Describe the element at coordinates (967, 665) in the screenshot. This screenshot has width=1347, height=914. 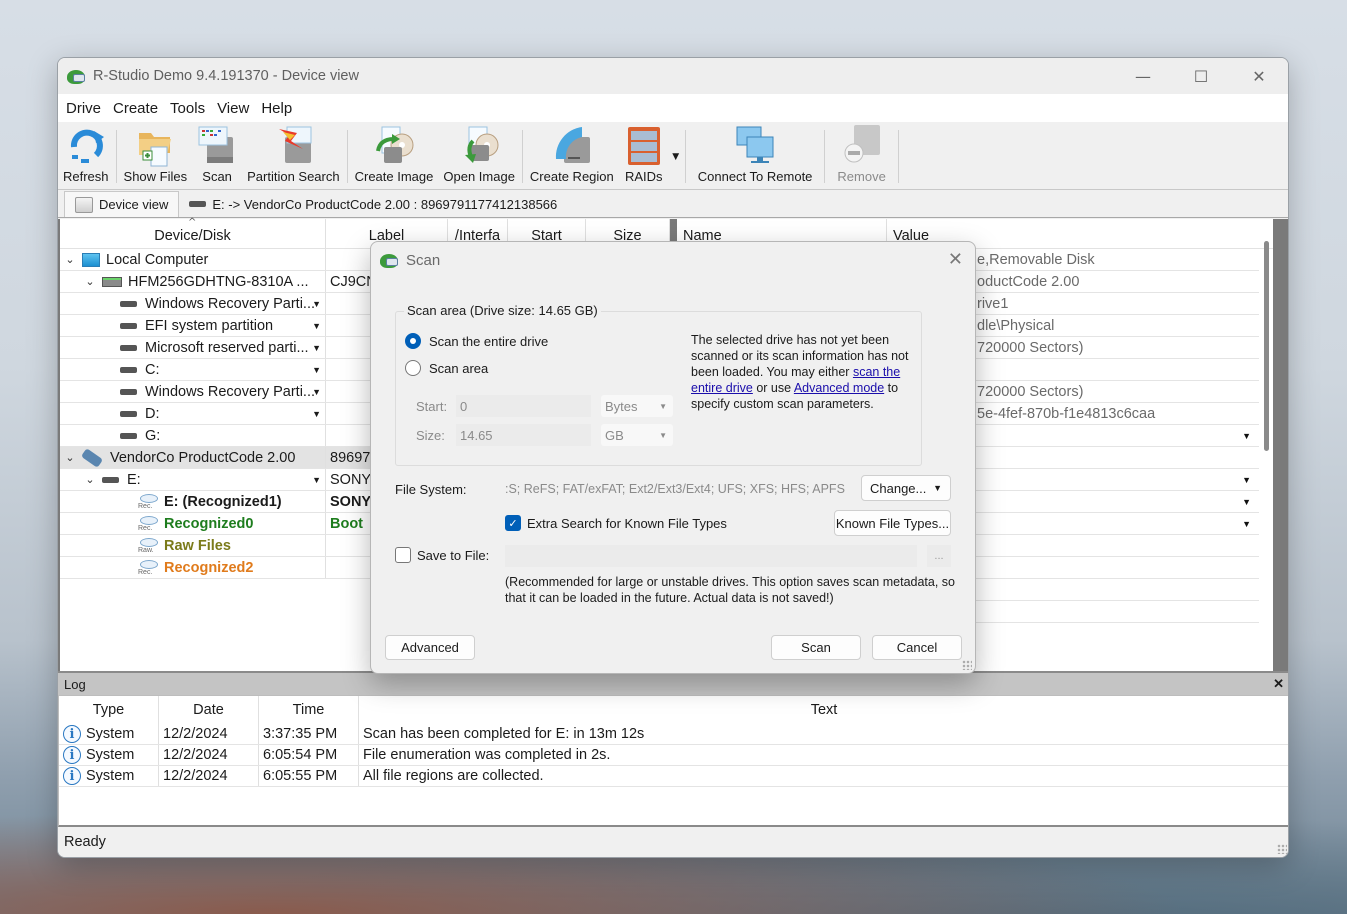
I see `dialog-resize-grip-icon` at that location.